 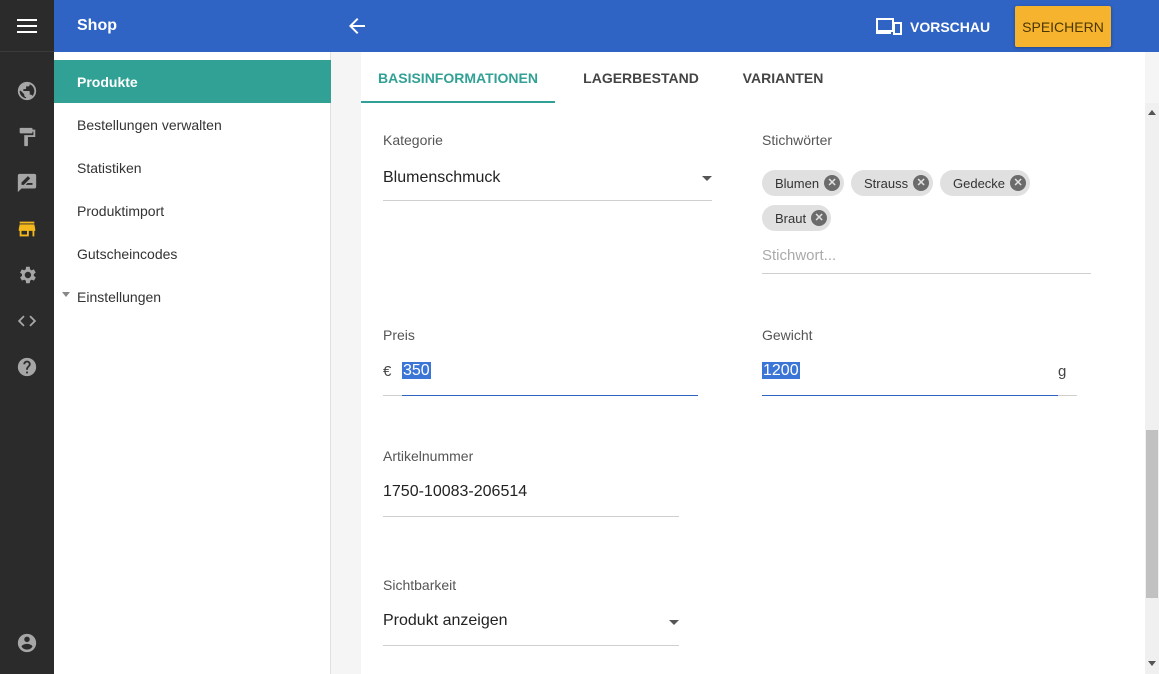 I want to click on rail-design-button, so click(x=27, y=137).